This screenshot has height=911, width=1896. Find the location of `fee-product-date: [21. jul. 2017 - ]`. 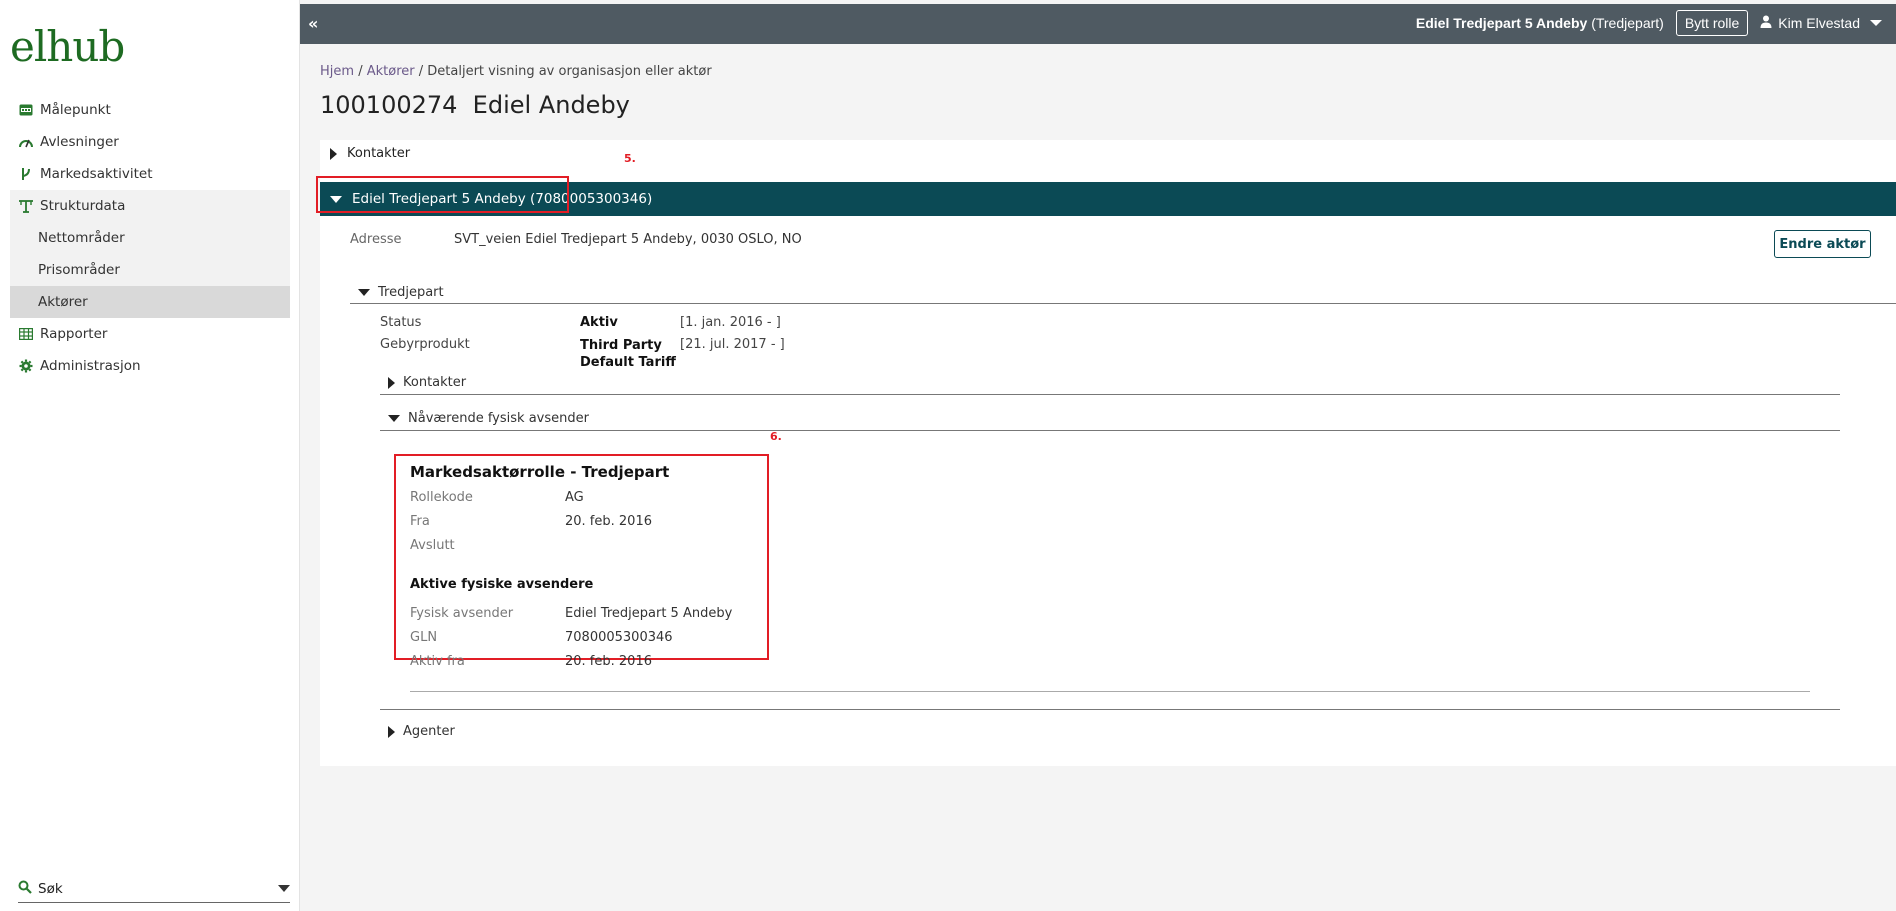

fee-product-date: [21. jul. 2017 - ] is located at coordinates (732, 344).